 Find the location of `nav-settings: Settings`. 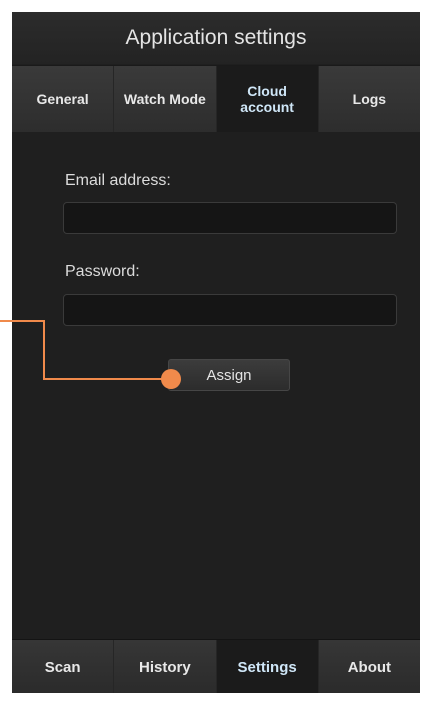

nav-settings: Settings is located at coordinates (267, 666).